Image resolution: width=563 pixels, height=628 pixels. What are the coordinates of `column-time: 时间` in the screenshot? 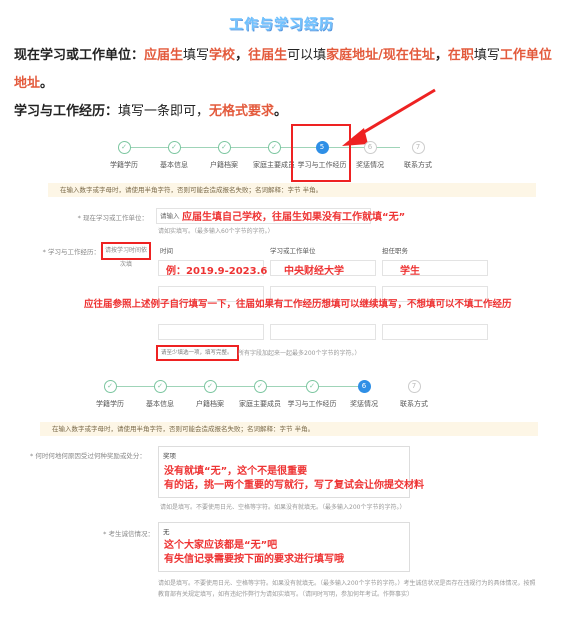 It's located at (166, 251).